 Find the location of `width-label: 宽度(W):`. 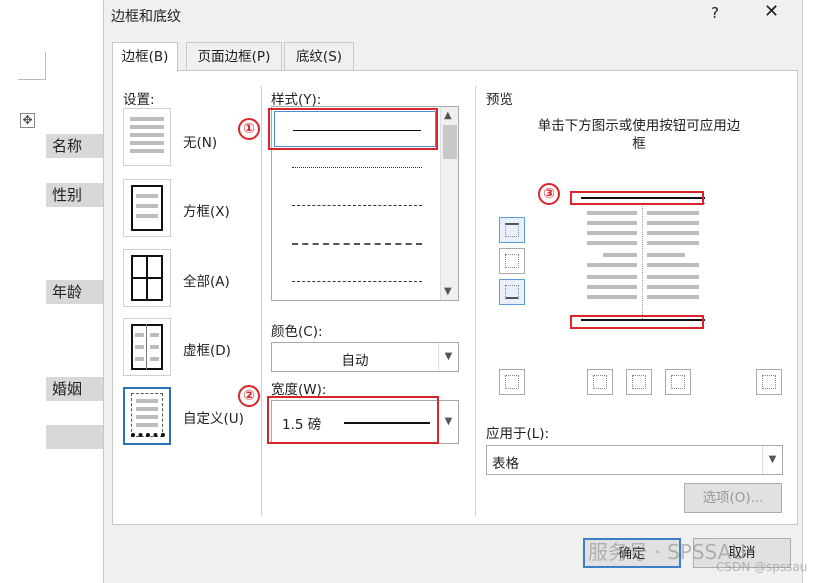

width-label: 宽度(W): is located at coordinates (299, 390).